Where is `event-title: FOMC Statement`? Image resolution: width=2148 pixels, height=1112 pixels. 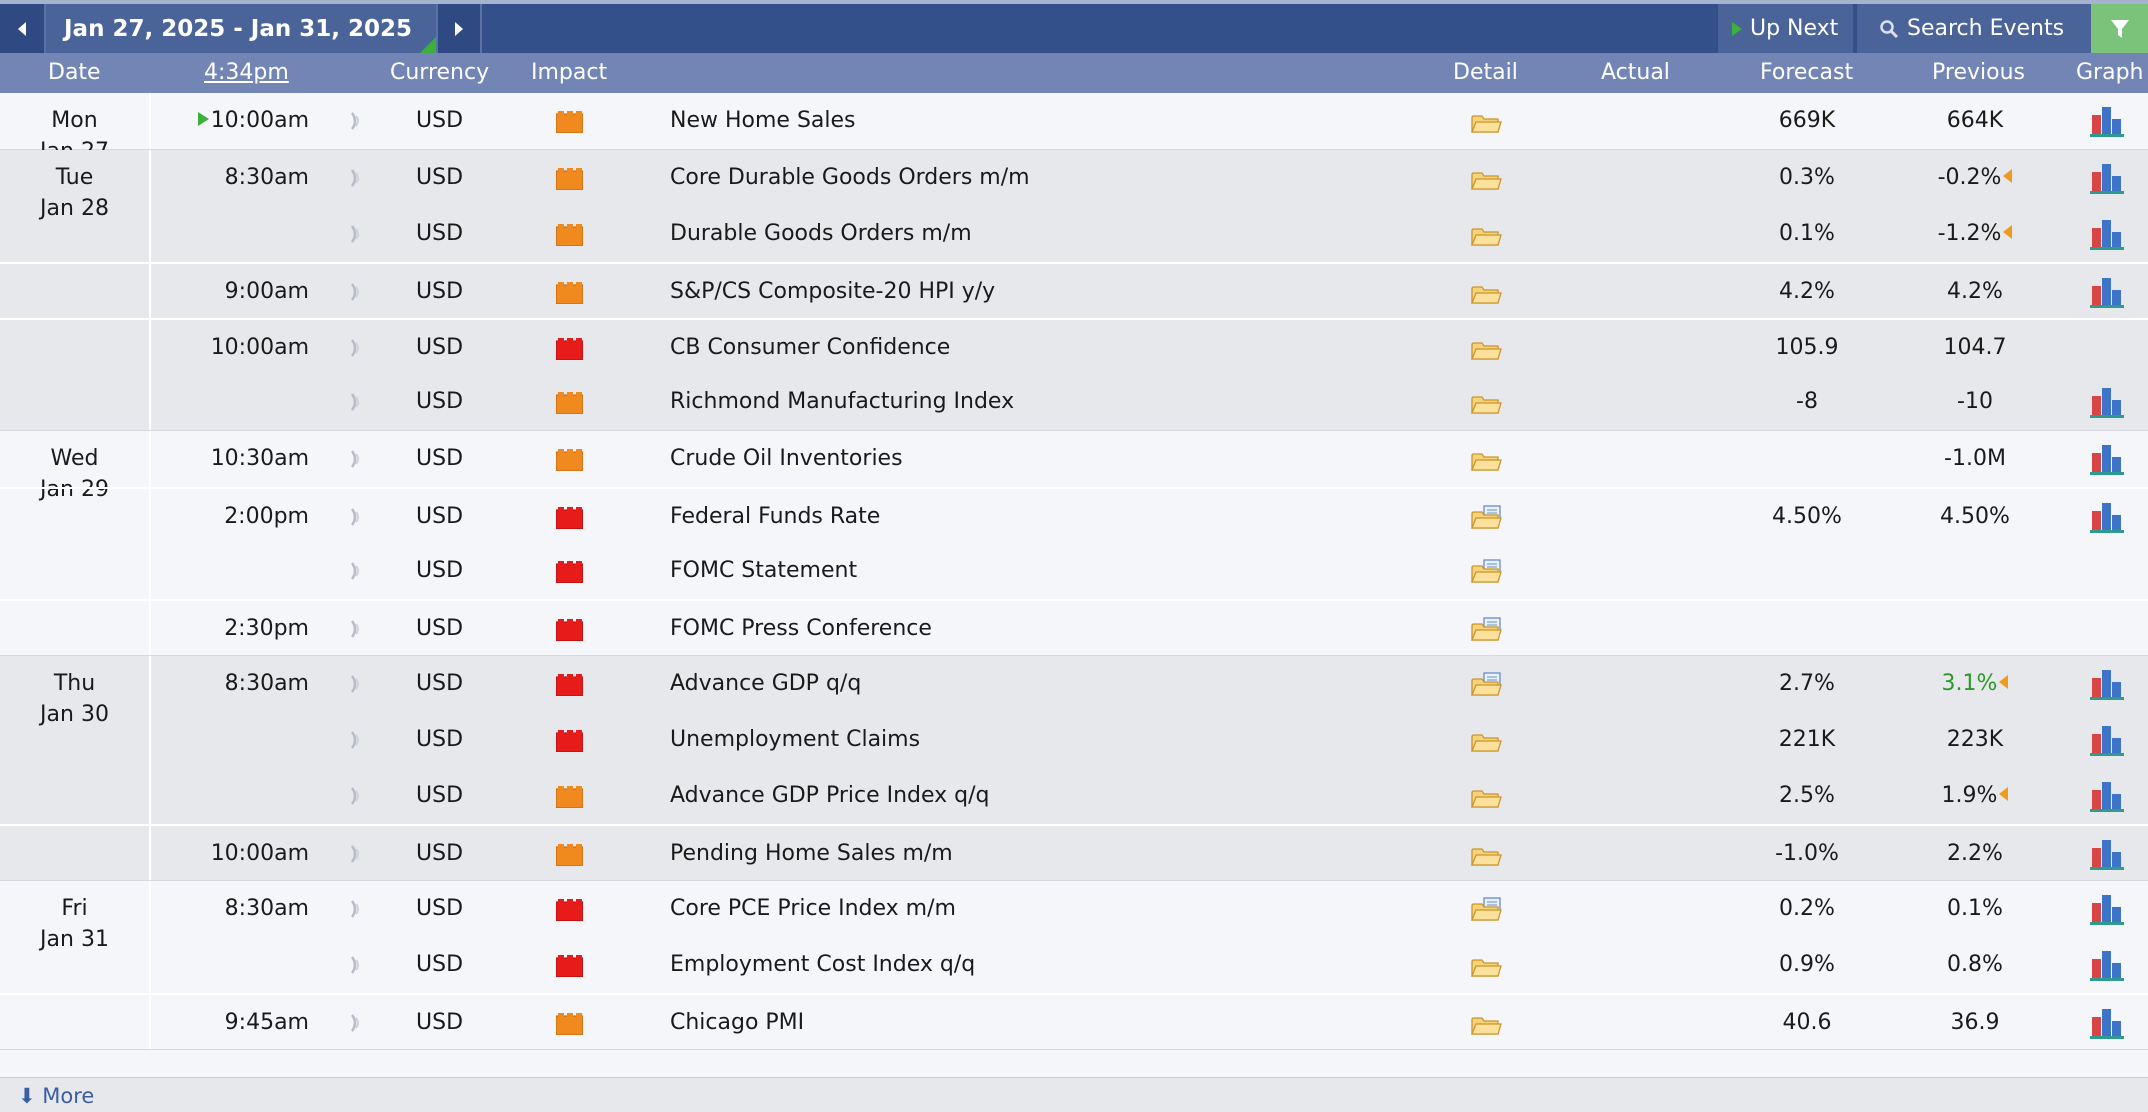
event-title: FOMC Statement is located at coordinates (763, 570).